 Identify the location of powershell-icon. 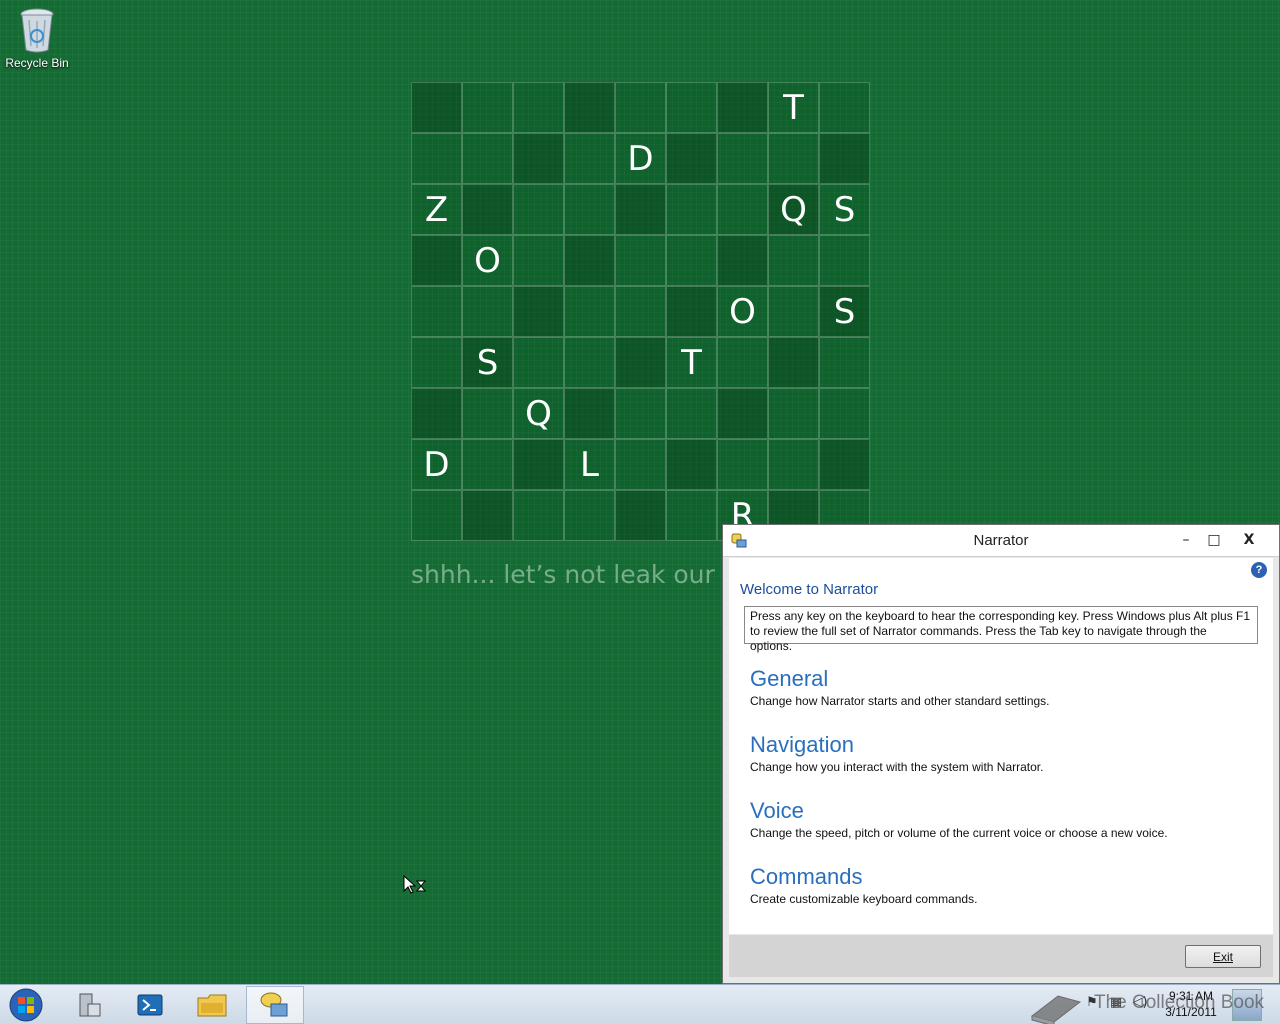
(150, 1005).